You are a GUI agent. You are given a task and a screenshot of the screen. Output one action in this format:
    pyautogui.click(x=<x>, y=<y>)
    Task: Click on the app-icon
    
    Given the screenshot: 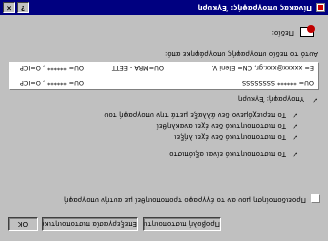 What is the action you would take?
    pyautogui.click(x=320, y=7)
    